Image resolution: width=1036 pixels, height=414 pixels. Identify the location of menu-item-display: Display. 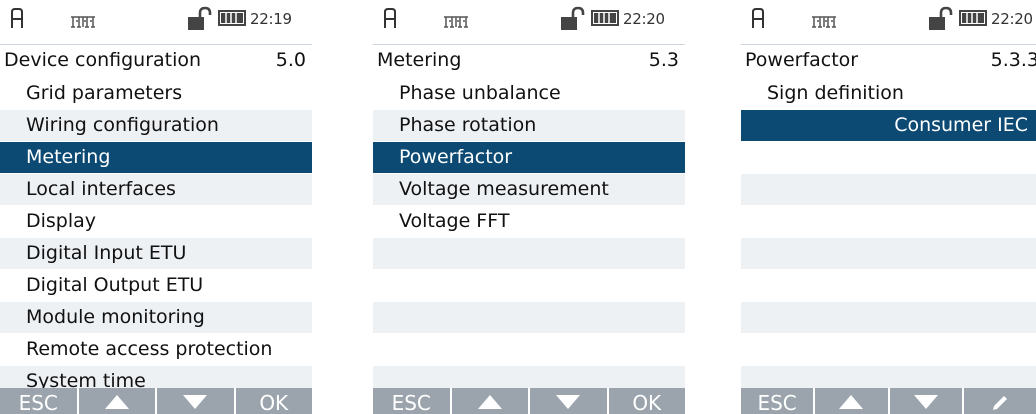
(156, 221).